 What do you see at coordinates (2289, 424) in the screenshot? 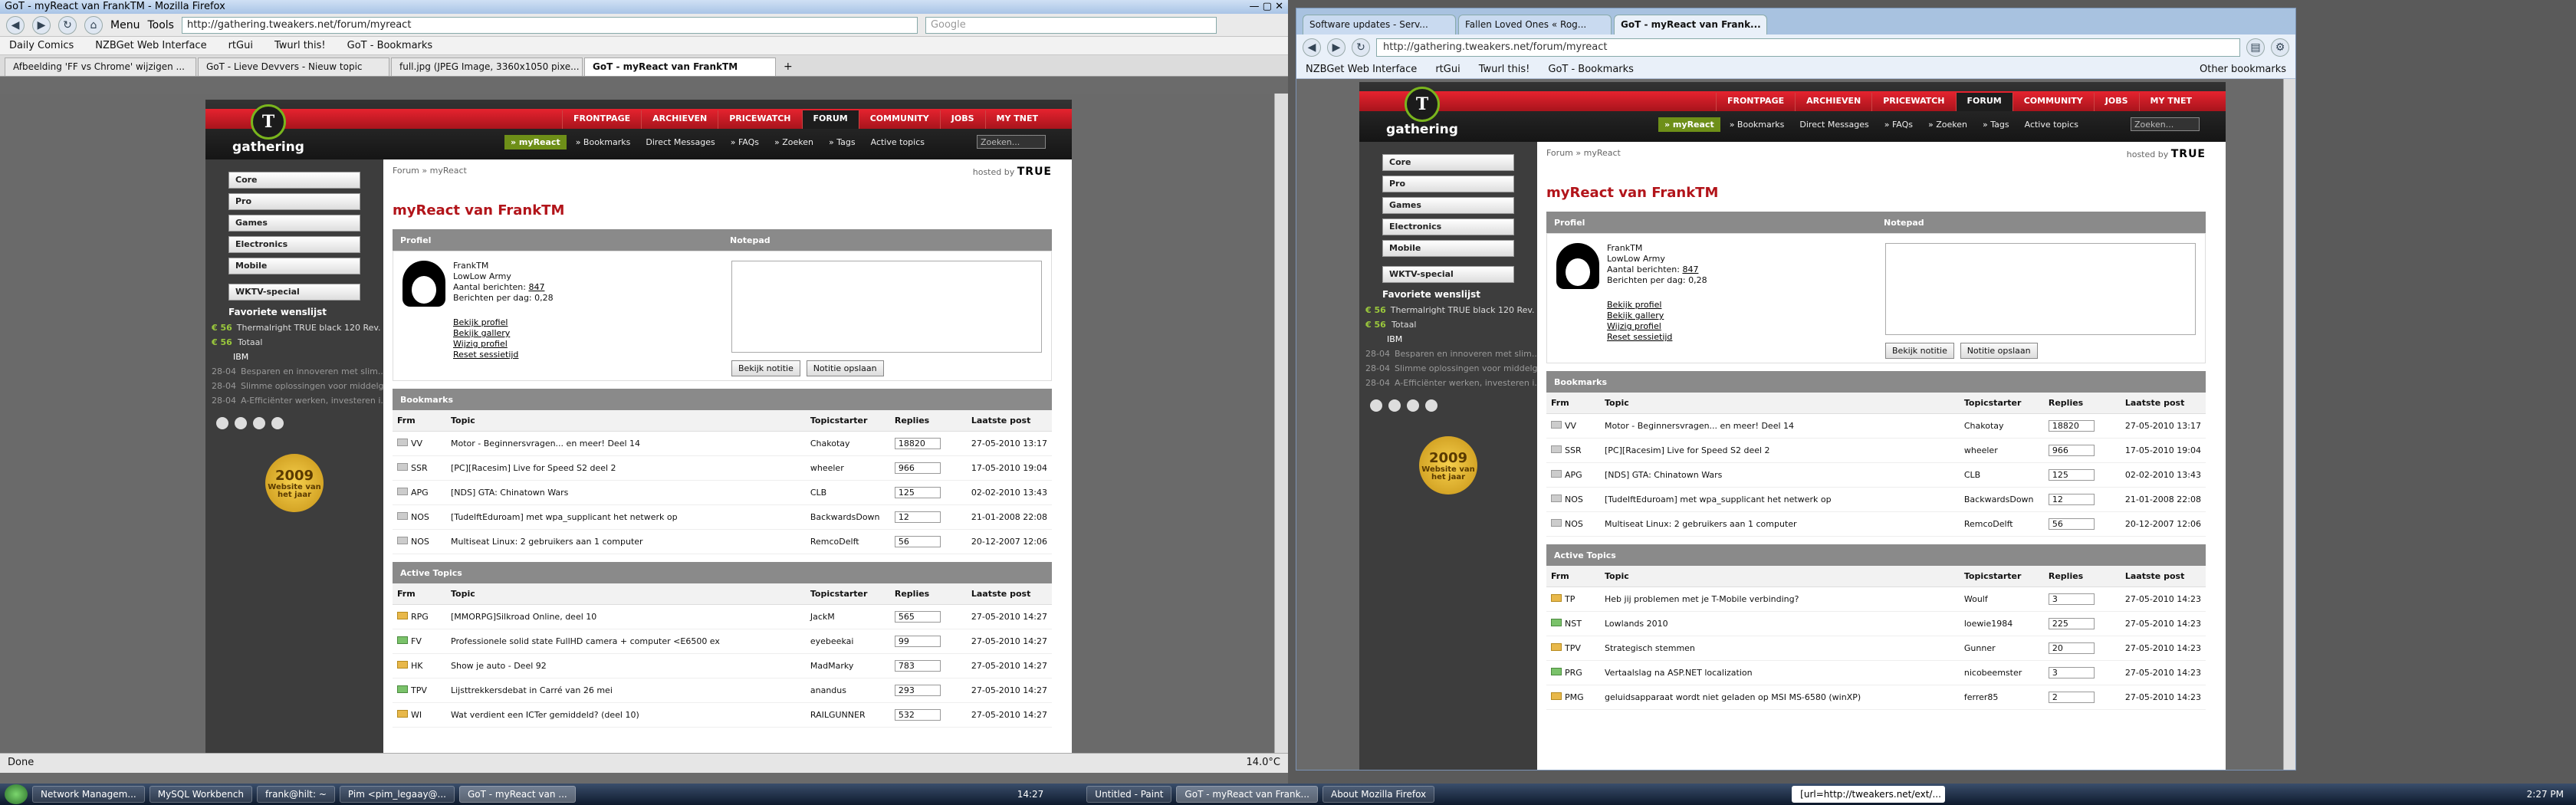
I see `scrollbar` at bounding box center [2289, 424].